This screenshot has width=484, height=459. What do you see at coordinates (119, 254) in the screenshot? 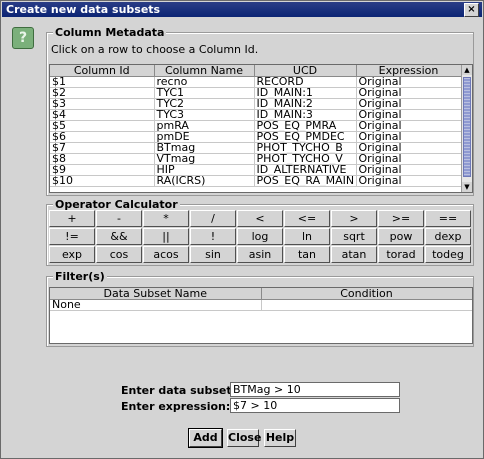
I see `operator-button: cos` at bounding box center [119, 254].